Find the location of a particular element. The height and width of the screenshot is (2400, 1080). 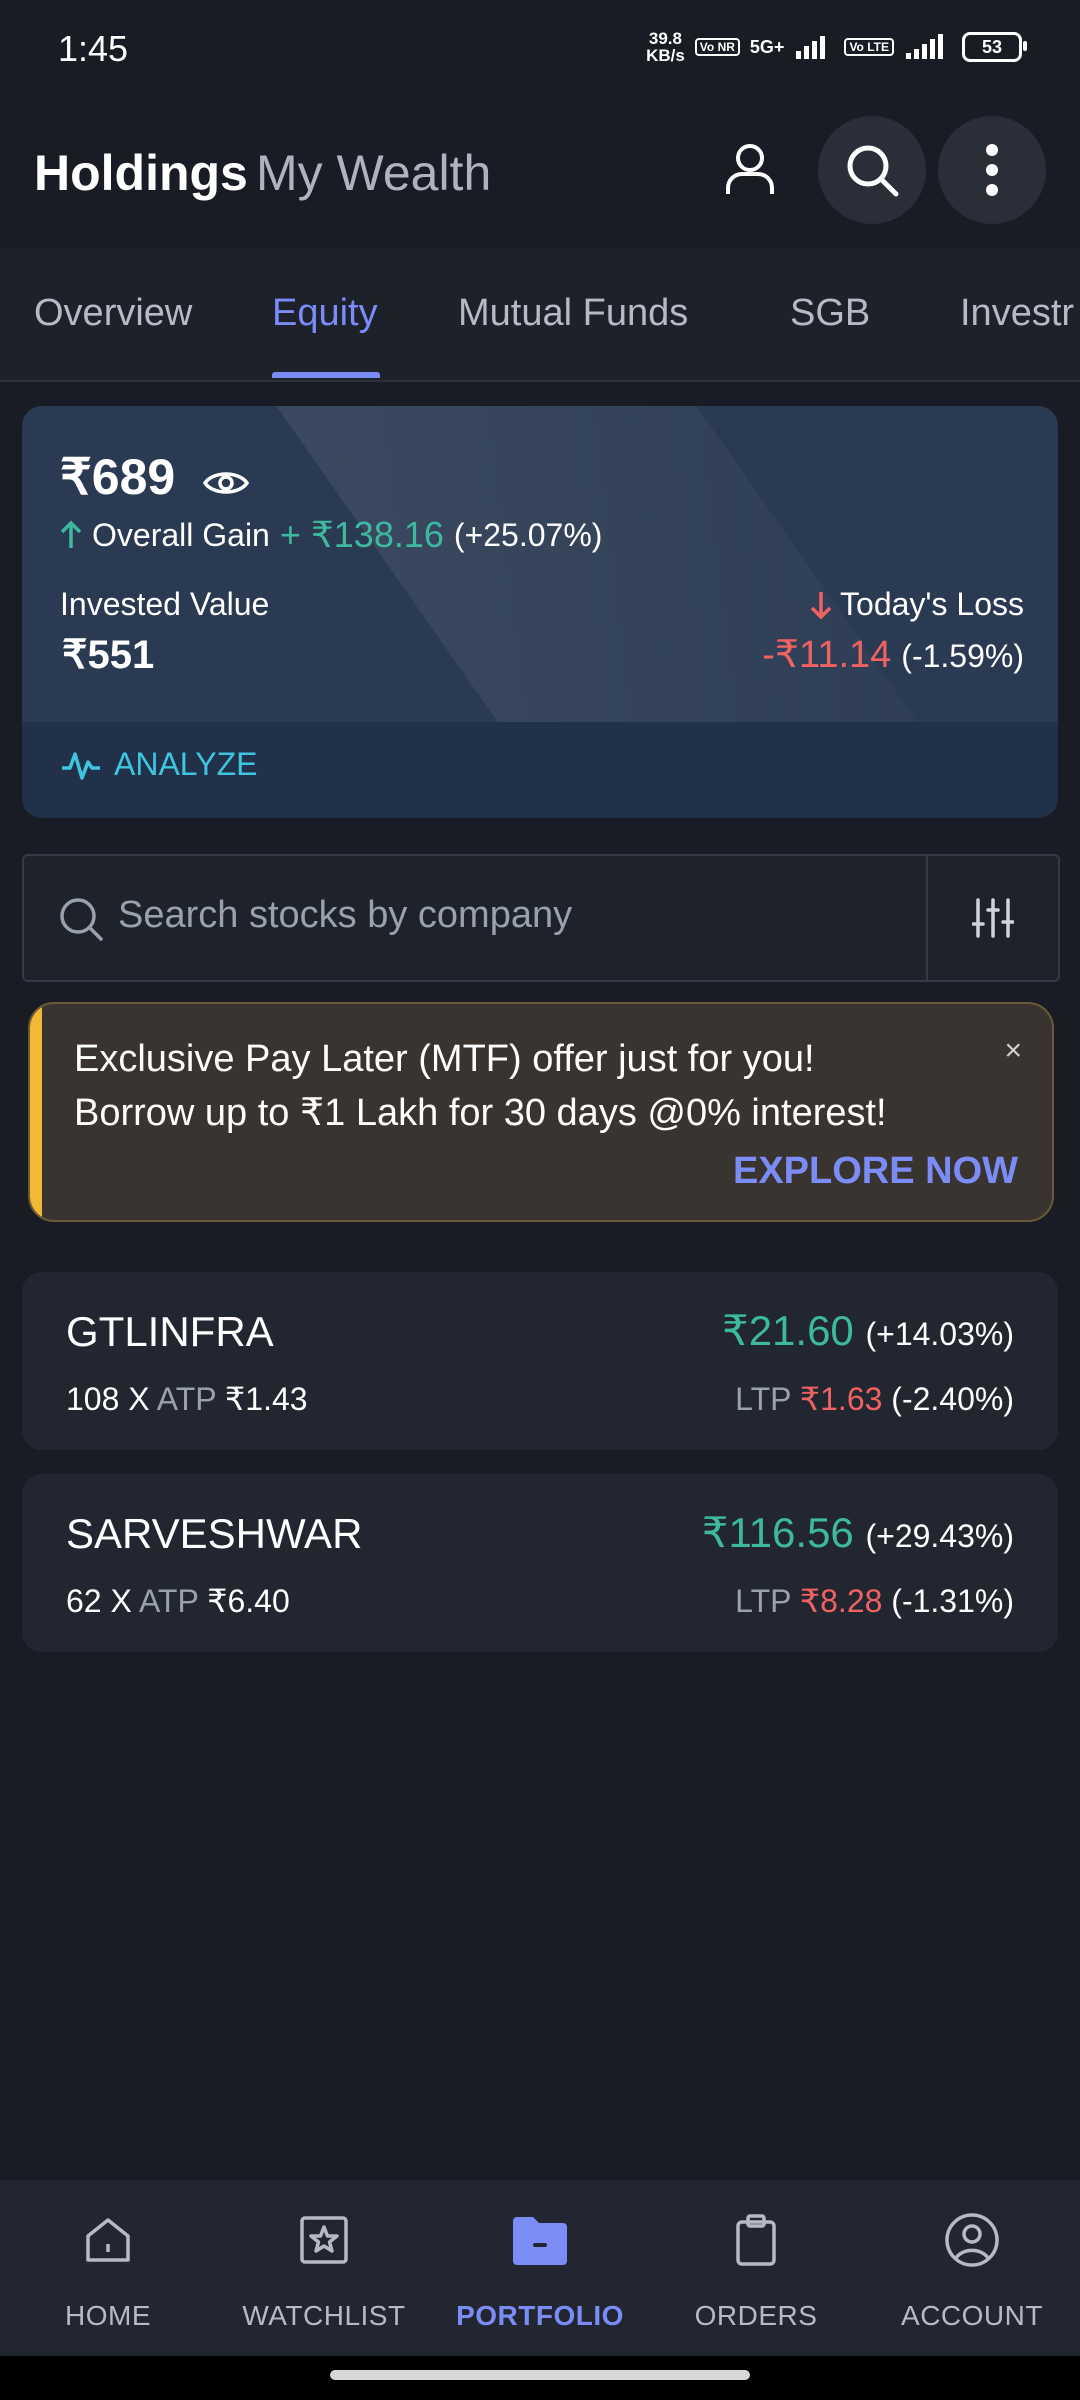

battery-icon: 53 is located at coordinates (994, 47).